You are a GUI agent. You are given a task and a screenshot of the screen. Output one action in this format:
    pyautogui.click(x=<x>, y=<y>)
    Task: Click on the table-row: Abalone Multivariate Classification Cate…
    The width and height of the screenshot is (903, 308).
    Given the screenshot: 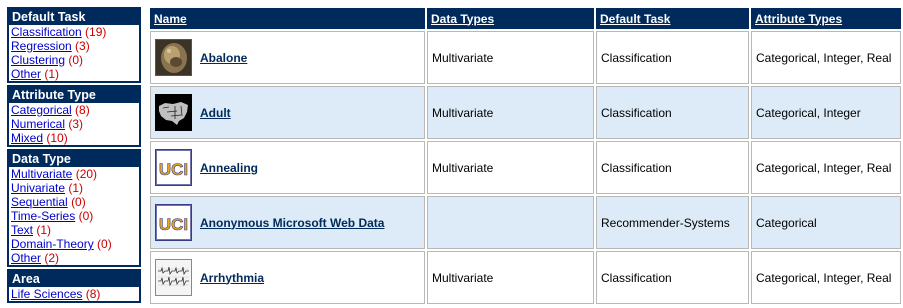 What is the action you would take?
    pyautogui.click(x=525, y=57)
    